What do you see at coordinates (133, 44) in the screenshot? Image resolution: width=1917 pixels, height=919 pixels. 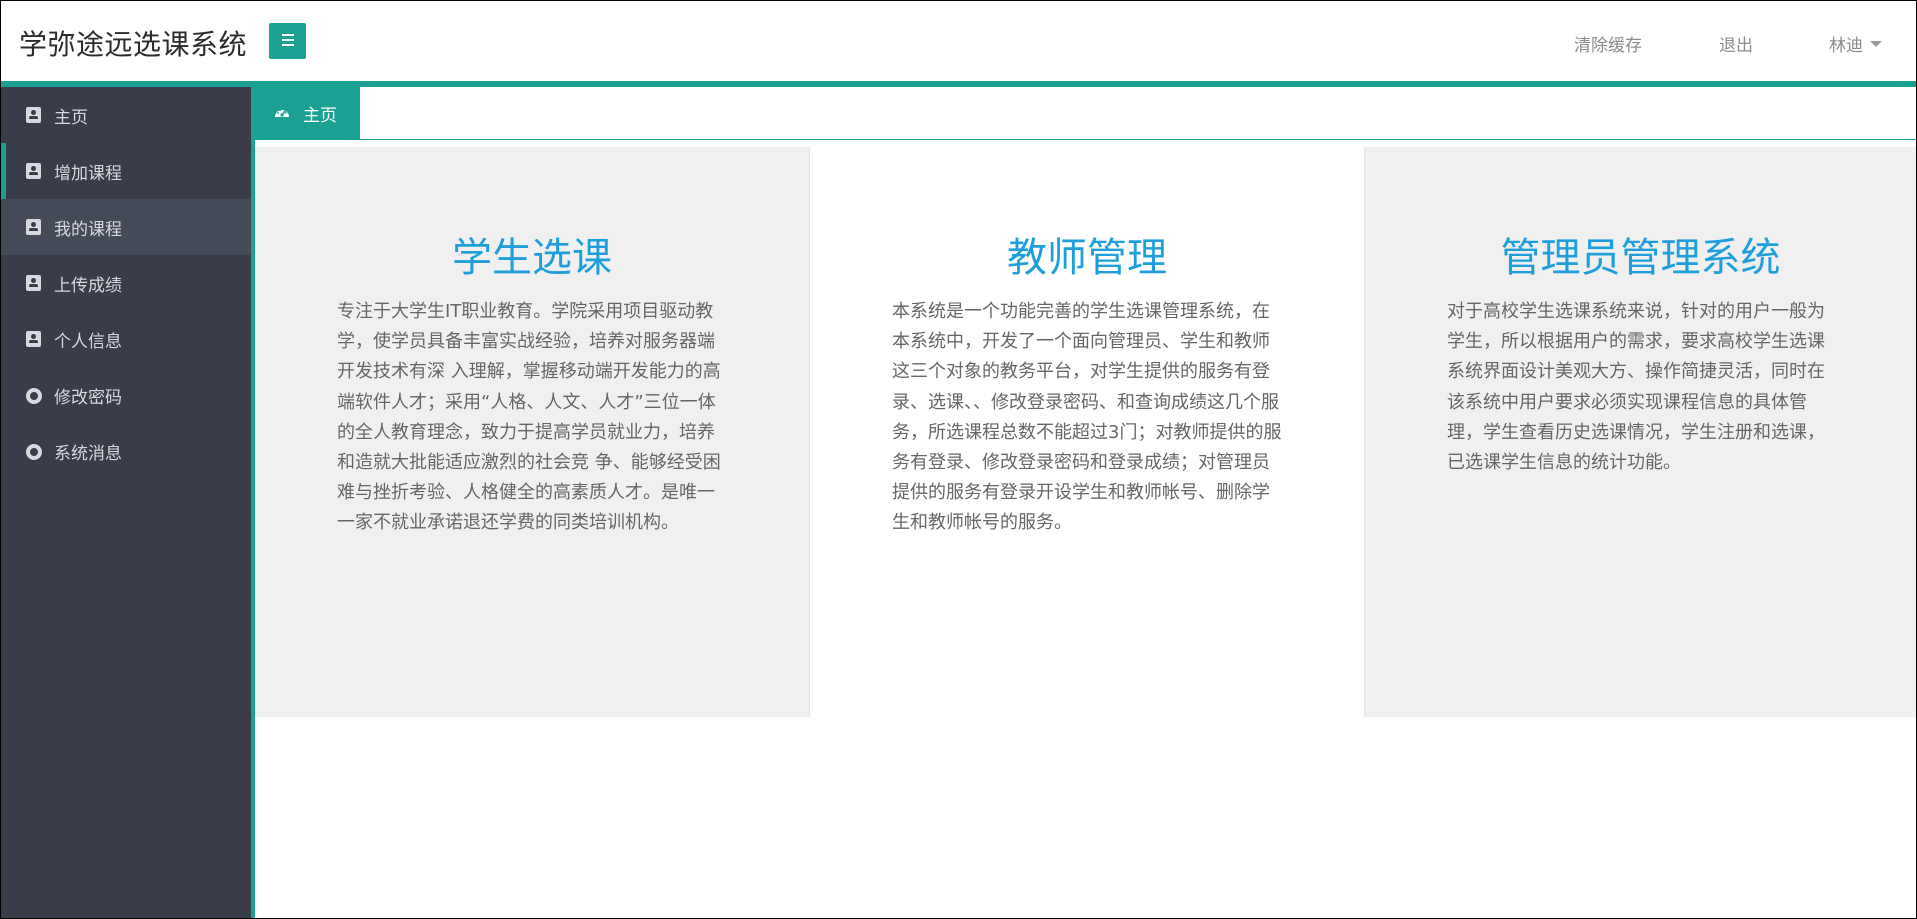 I see `app-title: 学弥途远选课系统` at bounding box center [133, 44].